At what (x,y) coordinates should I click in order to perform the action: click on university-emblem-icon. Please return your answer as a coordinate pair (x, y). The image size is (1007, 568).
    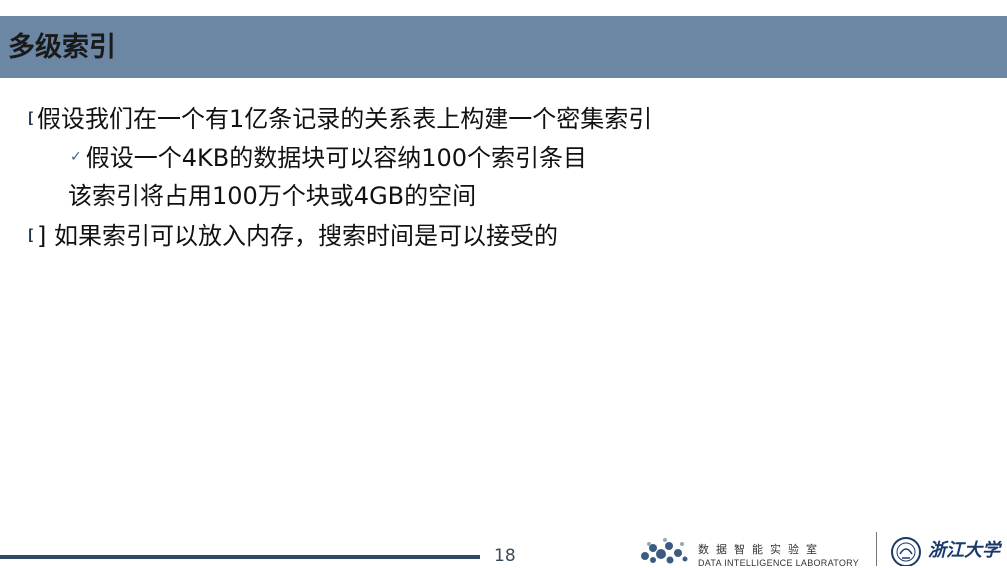
    Looking at the image, I should click on (906, 551).